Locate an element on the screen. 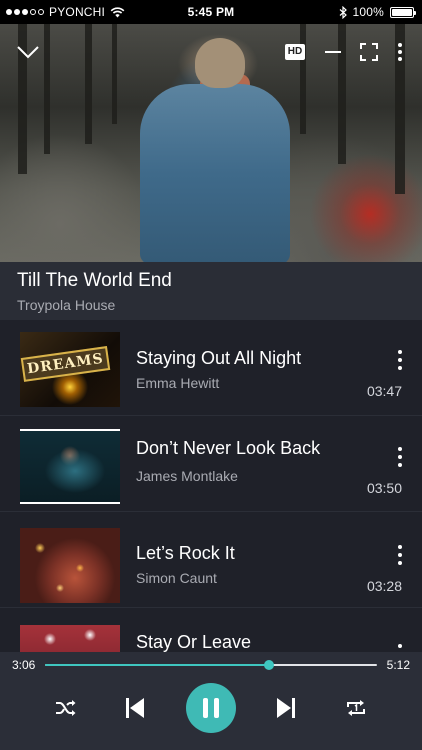  shuffle-icon is located at coordinates (66, 708).